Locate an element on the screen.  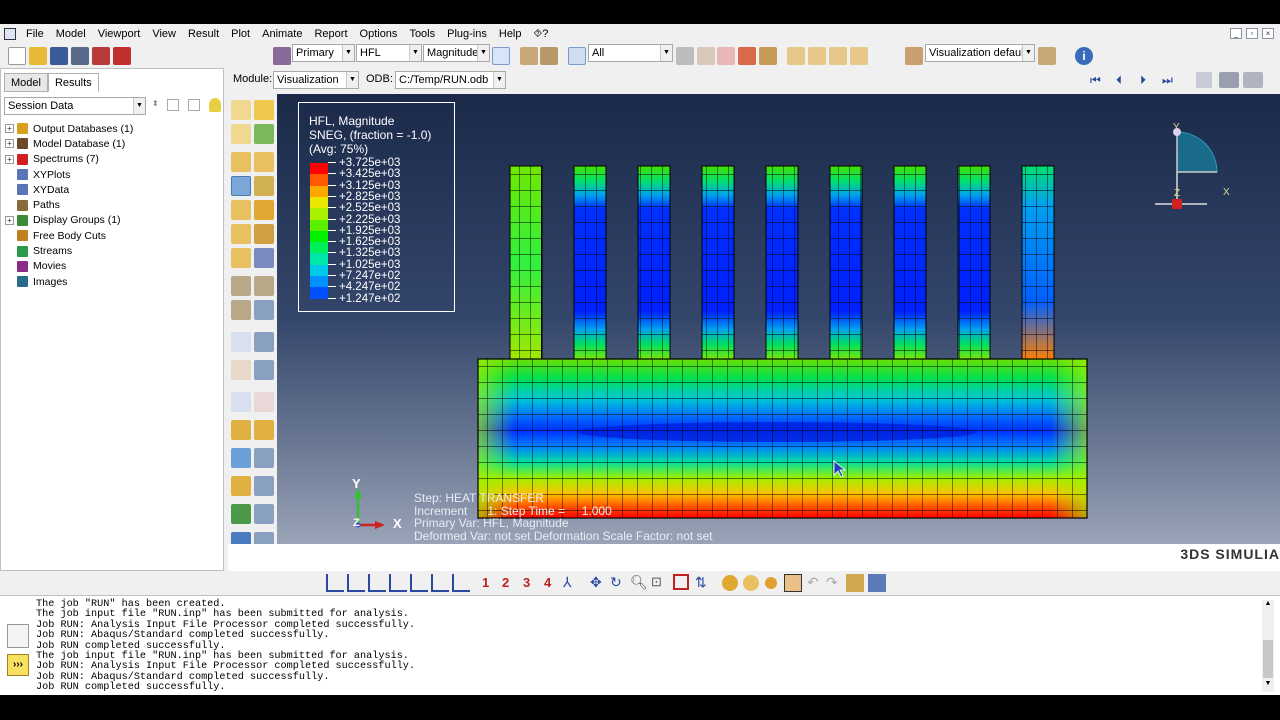
menu-plugins: Plug-ins is located at coordinates (467, 34).